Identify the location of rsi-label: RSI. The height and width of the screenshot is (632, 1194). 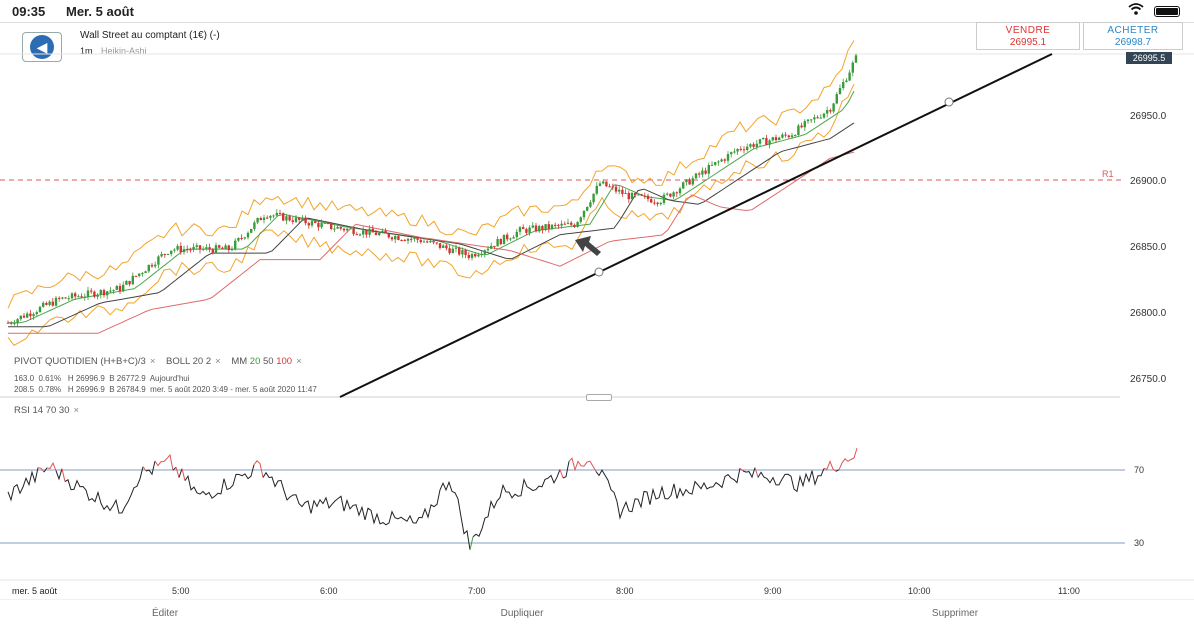
(22, 410).